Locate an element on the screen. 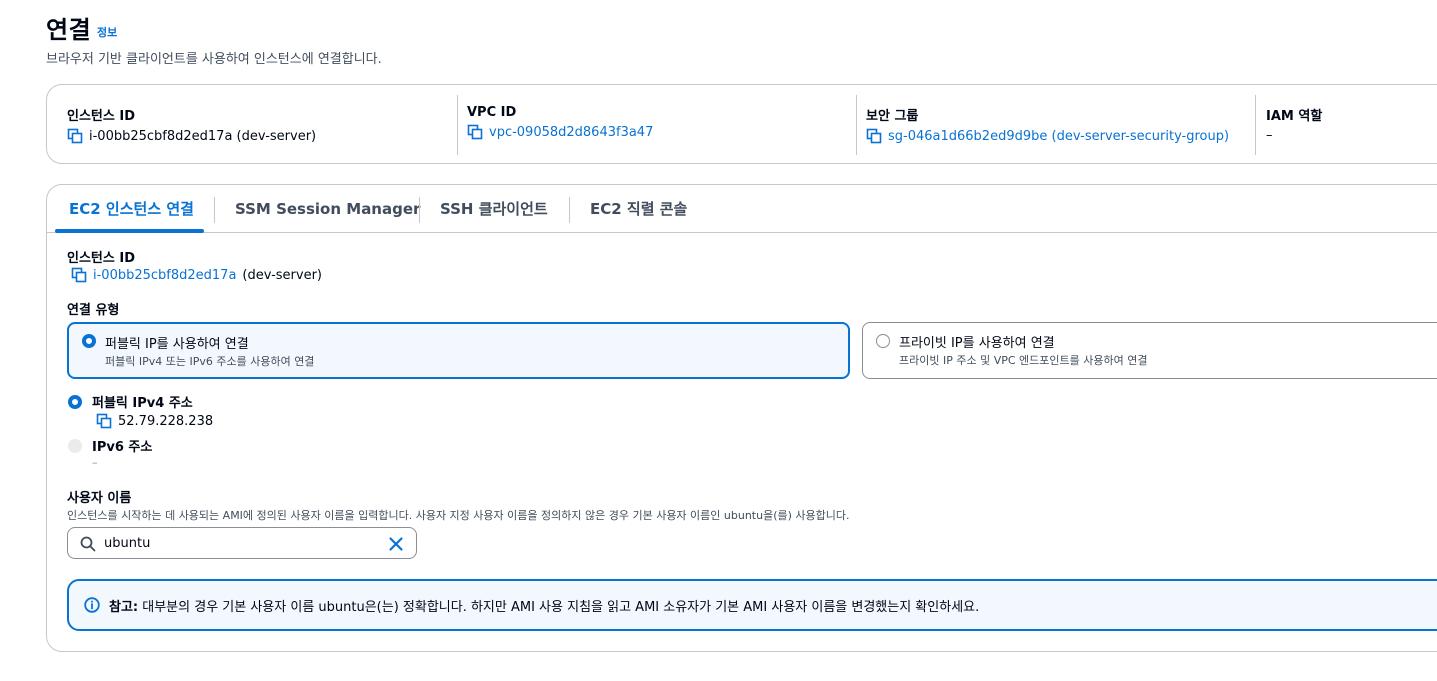 This screenshot has width=1437, height=681. iam-role-label: IAM 역할 is located at coordinates (1294, 116).